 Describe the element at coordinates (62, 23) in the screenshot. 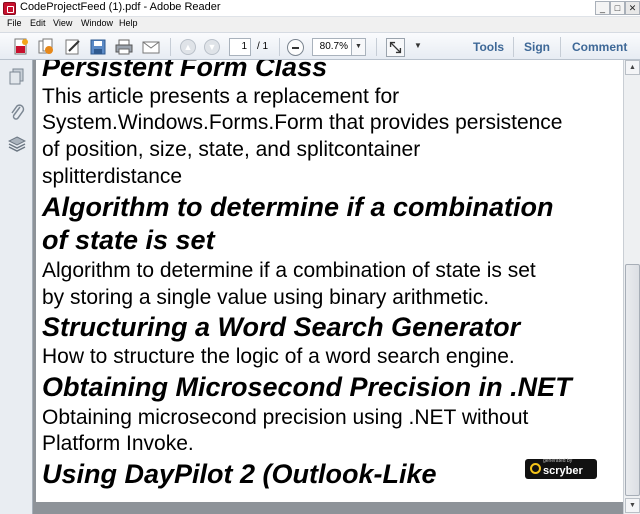

I see `menu-view: View` at that location.